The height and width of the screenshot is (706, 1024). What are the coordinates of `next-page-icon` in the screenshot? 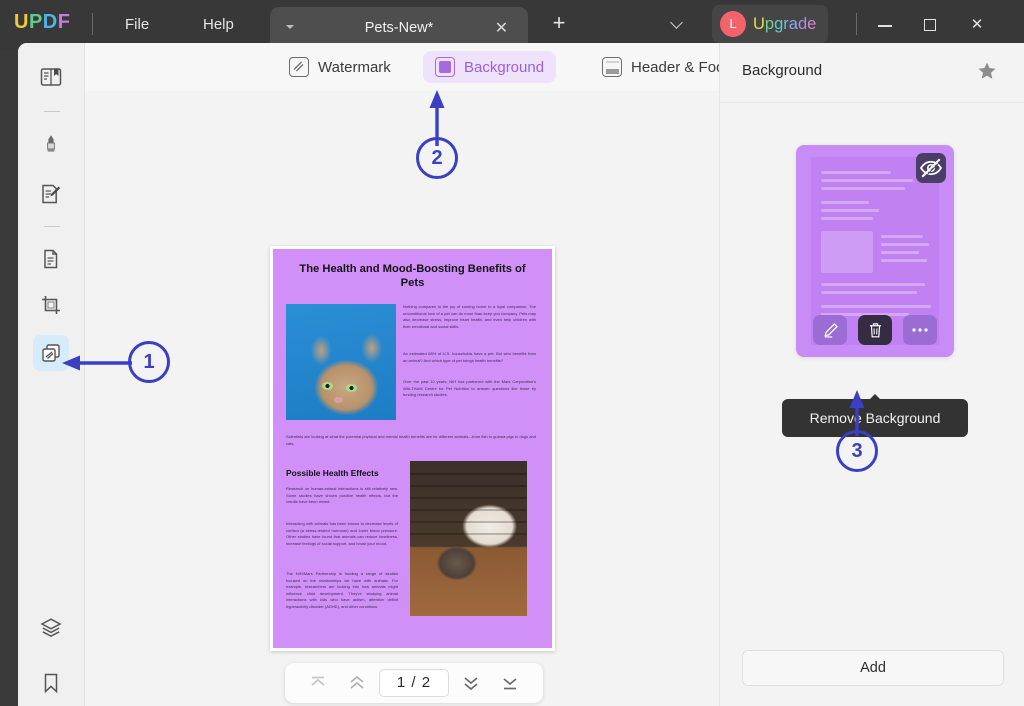 It's located at (471, 684).